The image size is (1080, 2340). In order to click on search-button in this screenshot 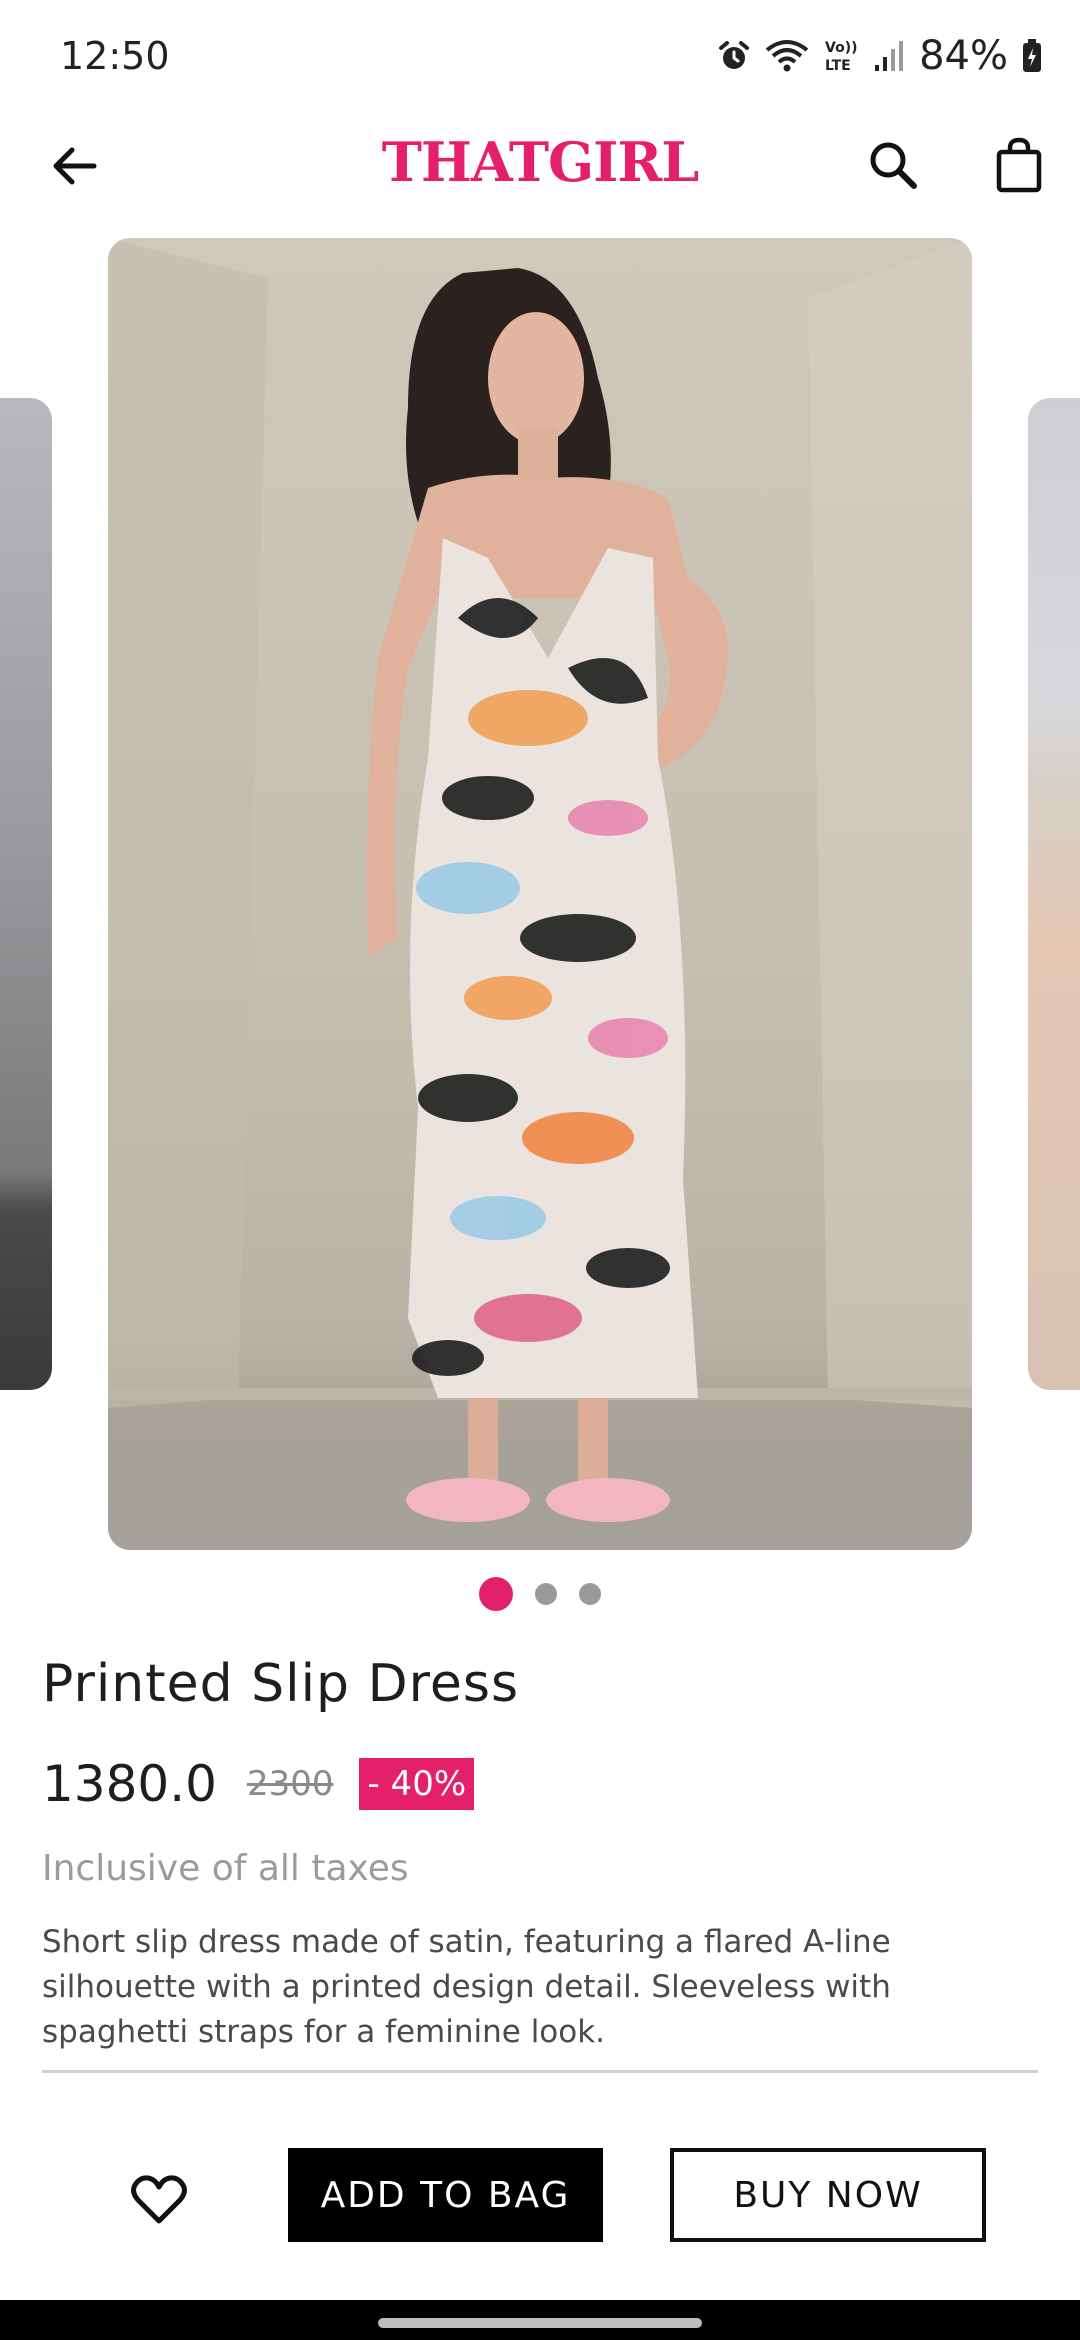, I will do `click(893, 165)`.